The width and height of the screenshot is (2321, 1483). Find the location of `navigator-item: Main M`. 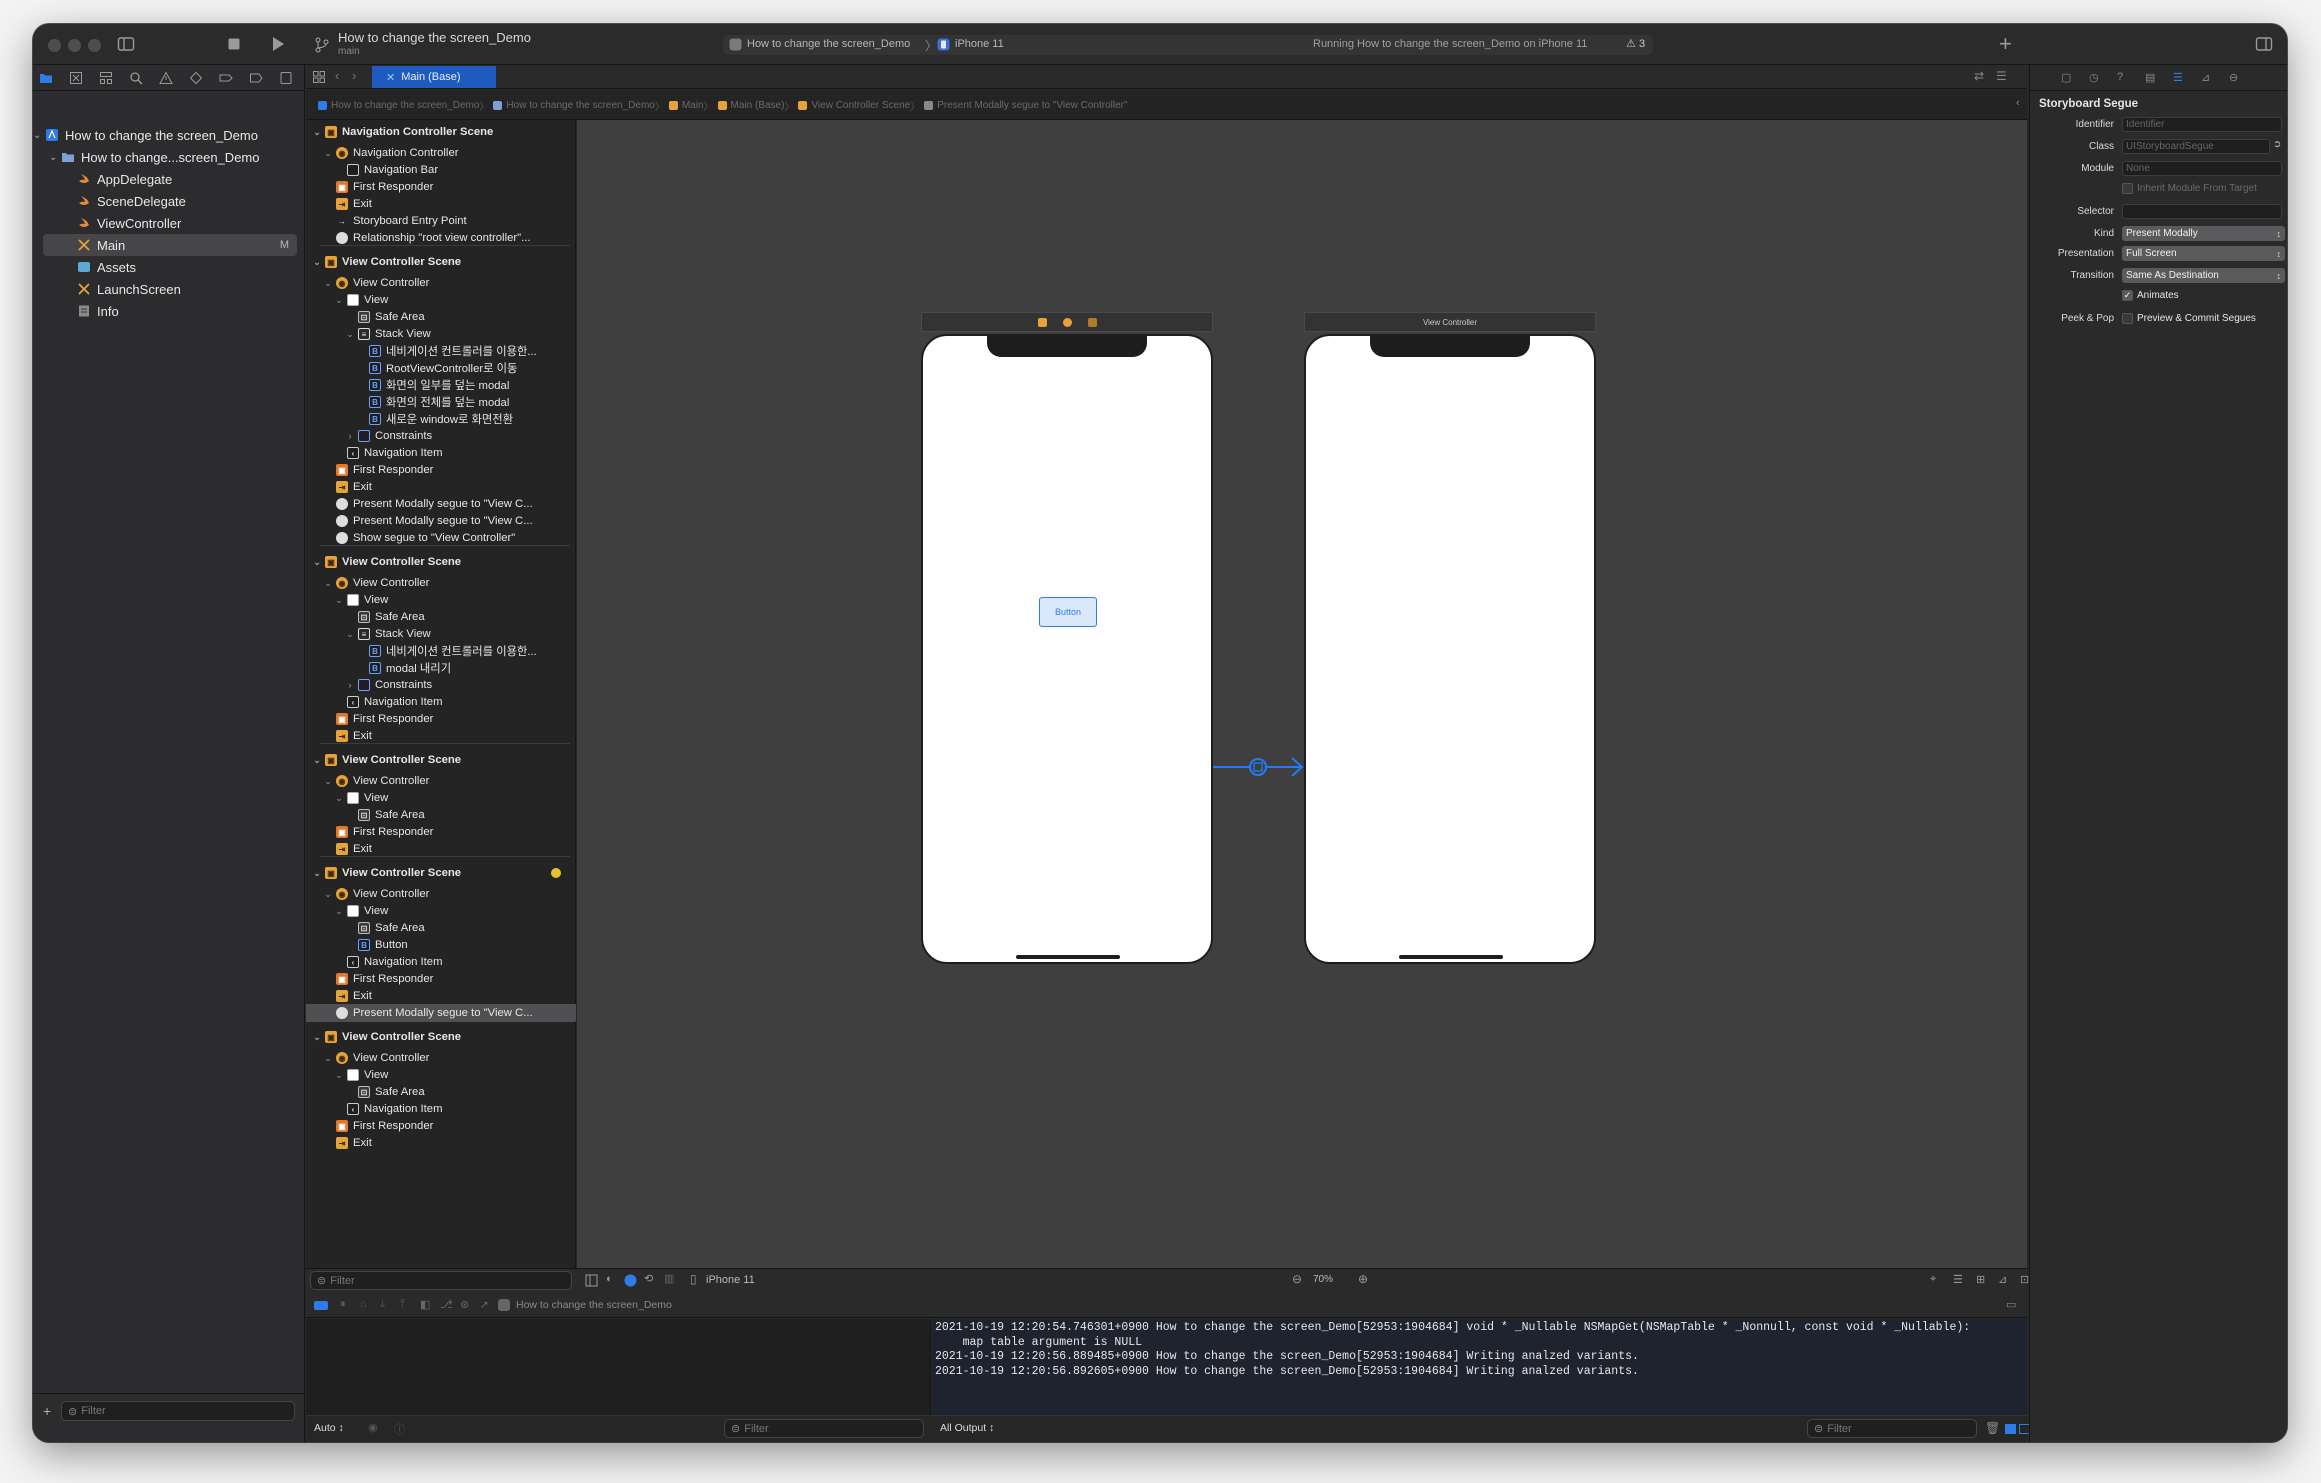

navigator-item: Main M is located at coordinates (170, 245).